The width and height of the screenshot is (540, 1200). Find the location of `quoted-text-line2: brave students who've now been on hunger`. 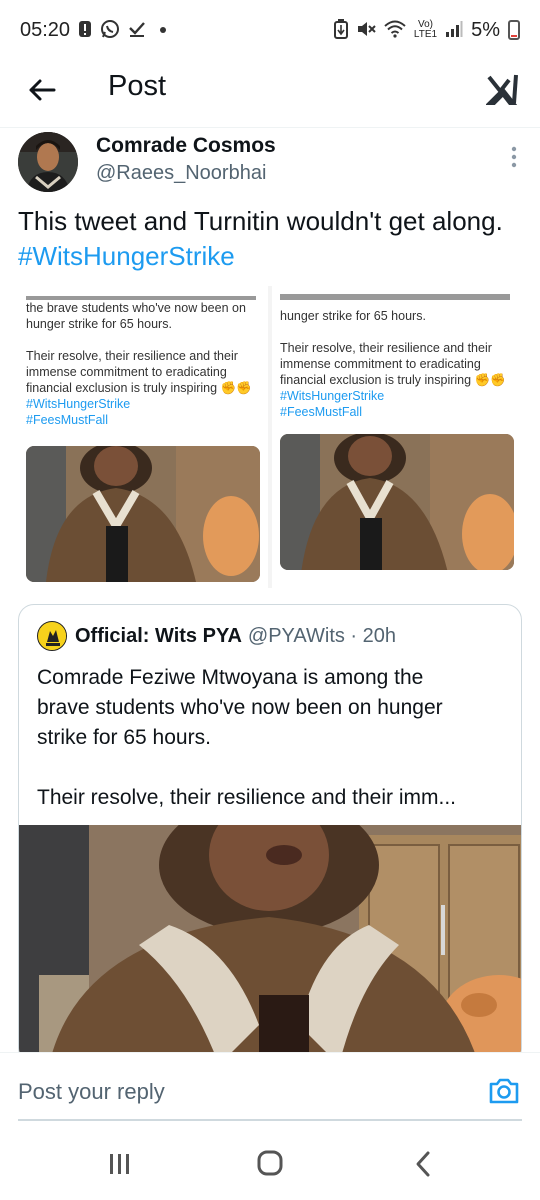

quoted-text-line2: brave students who've now been on hunger is located at coordinates (240, 707).